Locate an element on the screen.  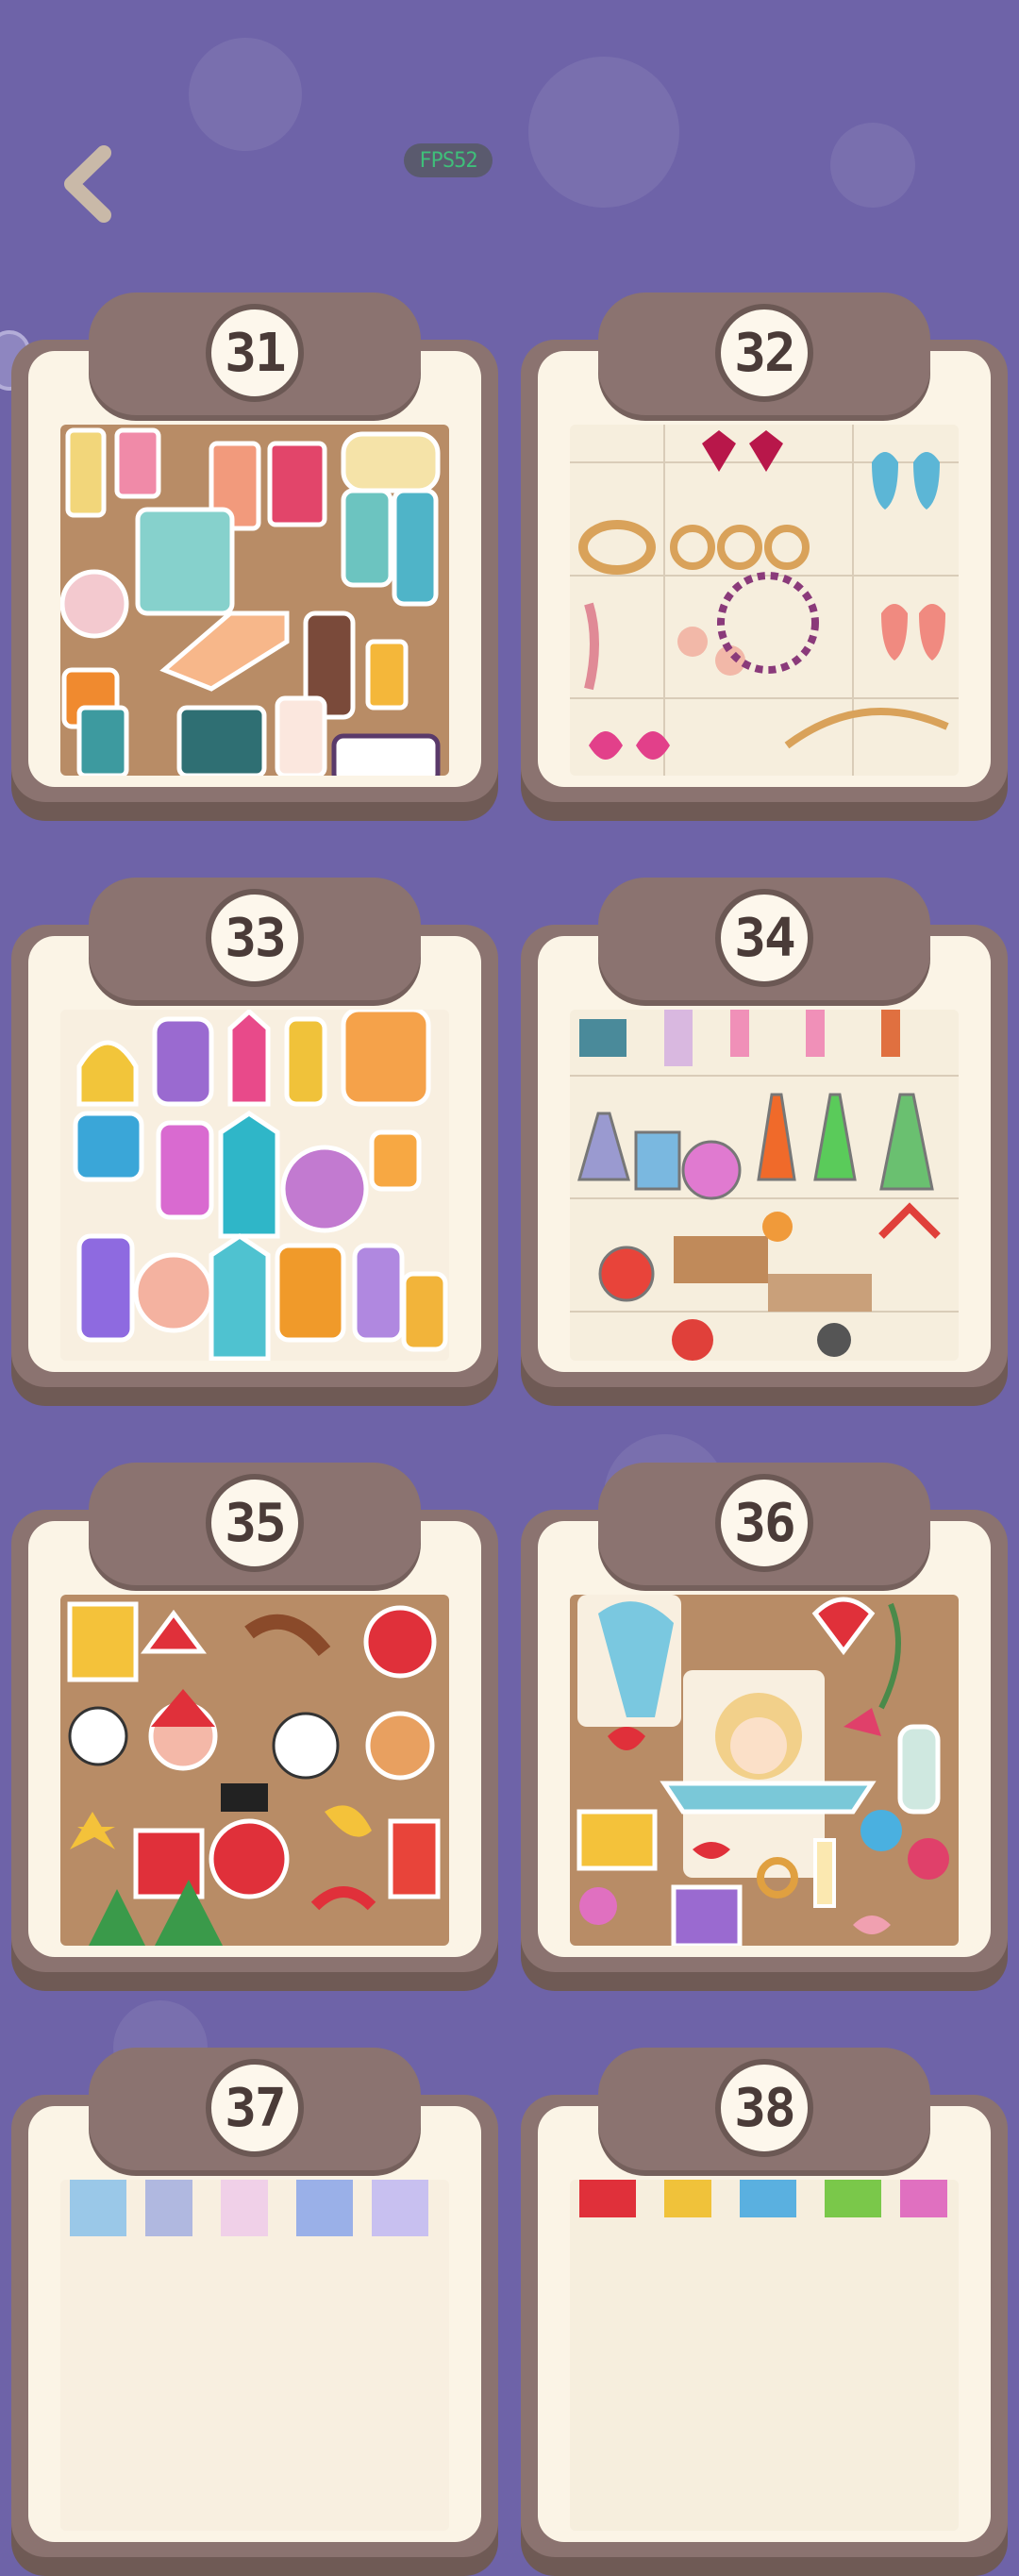
level-number: 31 is located at coordinates (255, 353).